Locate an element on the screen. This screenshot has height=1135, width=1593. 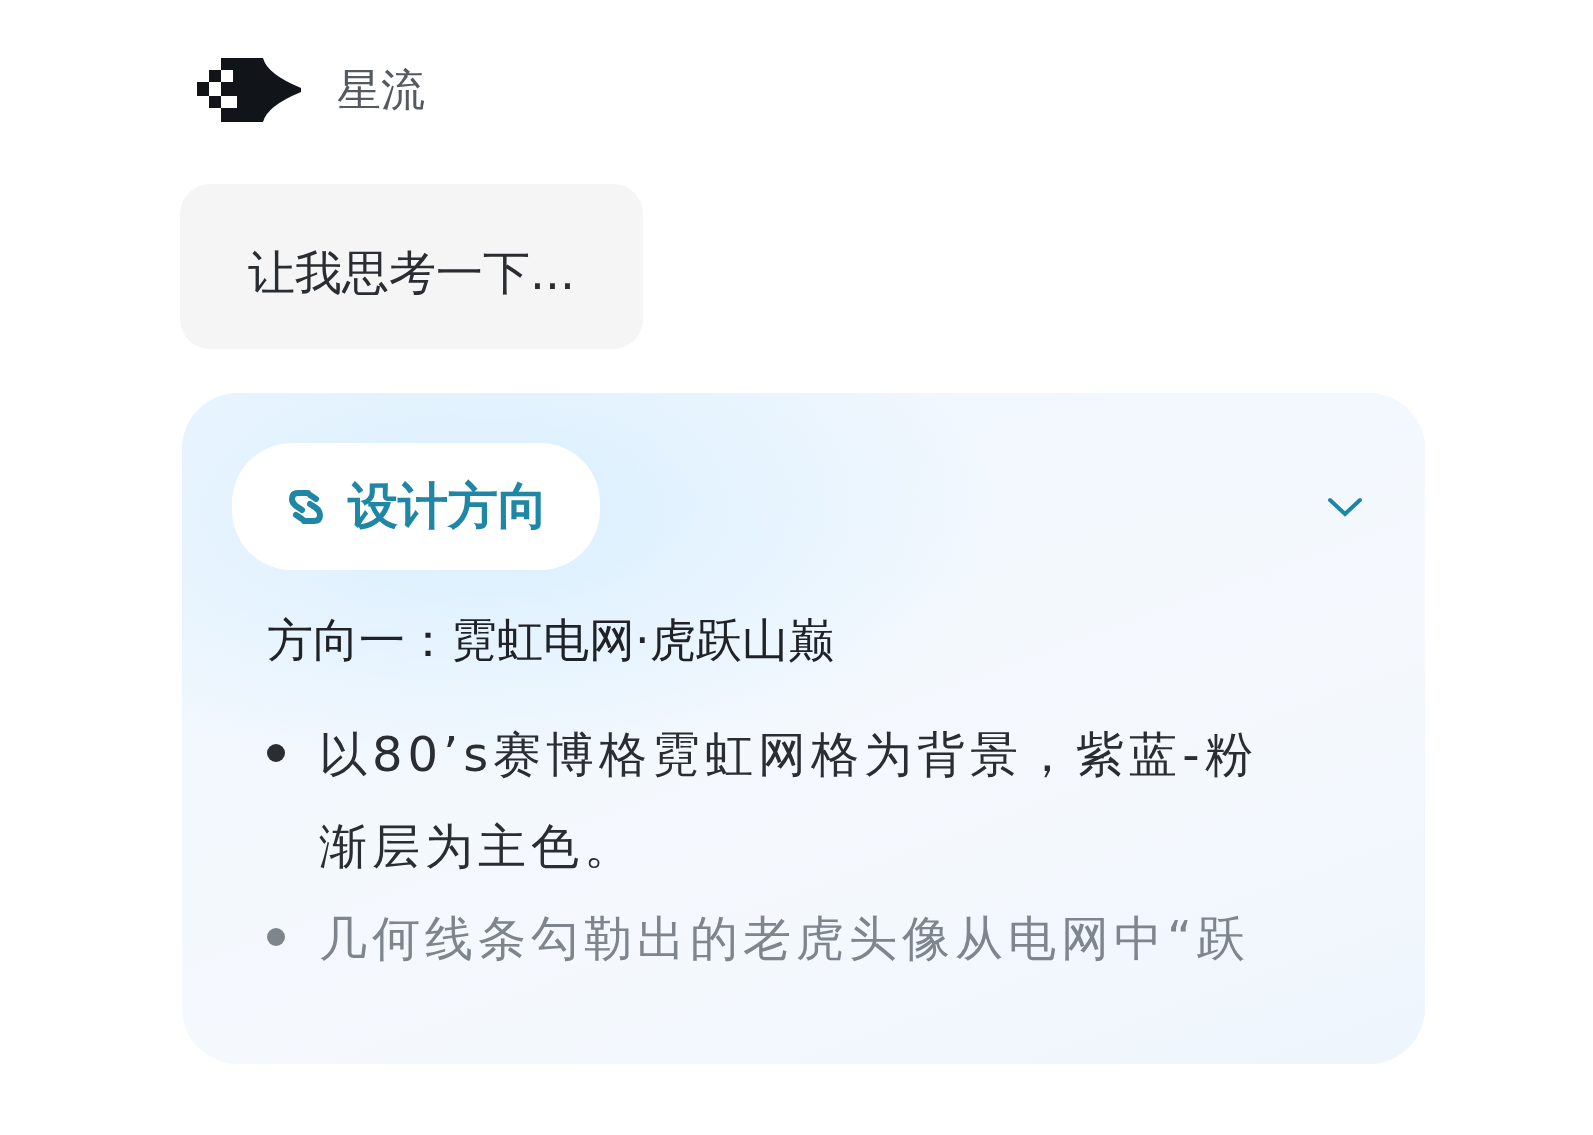
direction-heading: 方向一：霓虹电网·虎跃山巅 is located at coordinates (551, 640).